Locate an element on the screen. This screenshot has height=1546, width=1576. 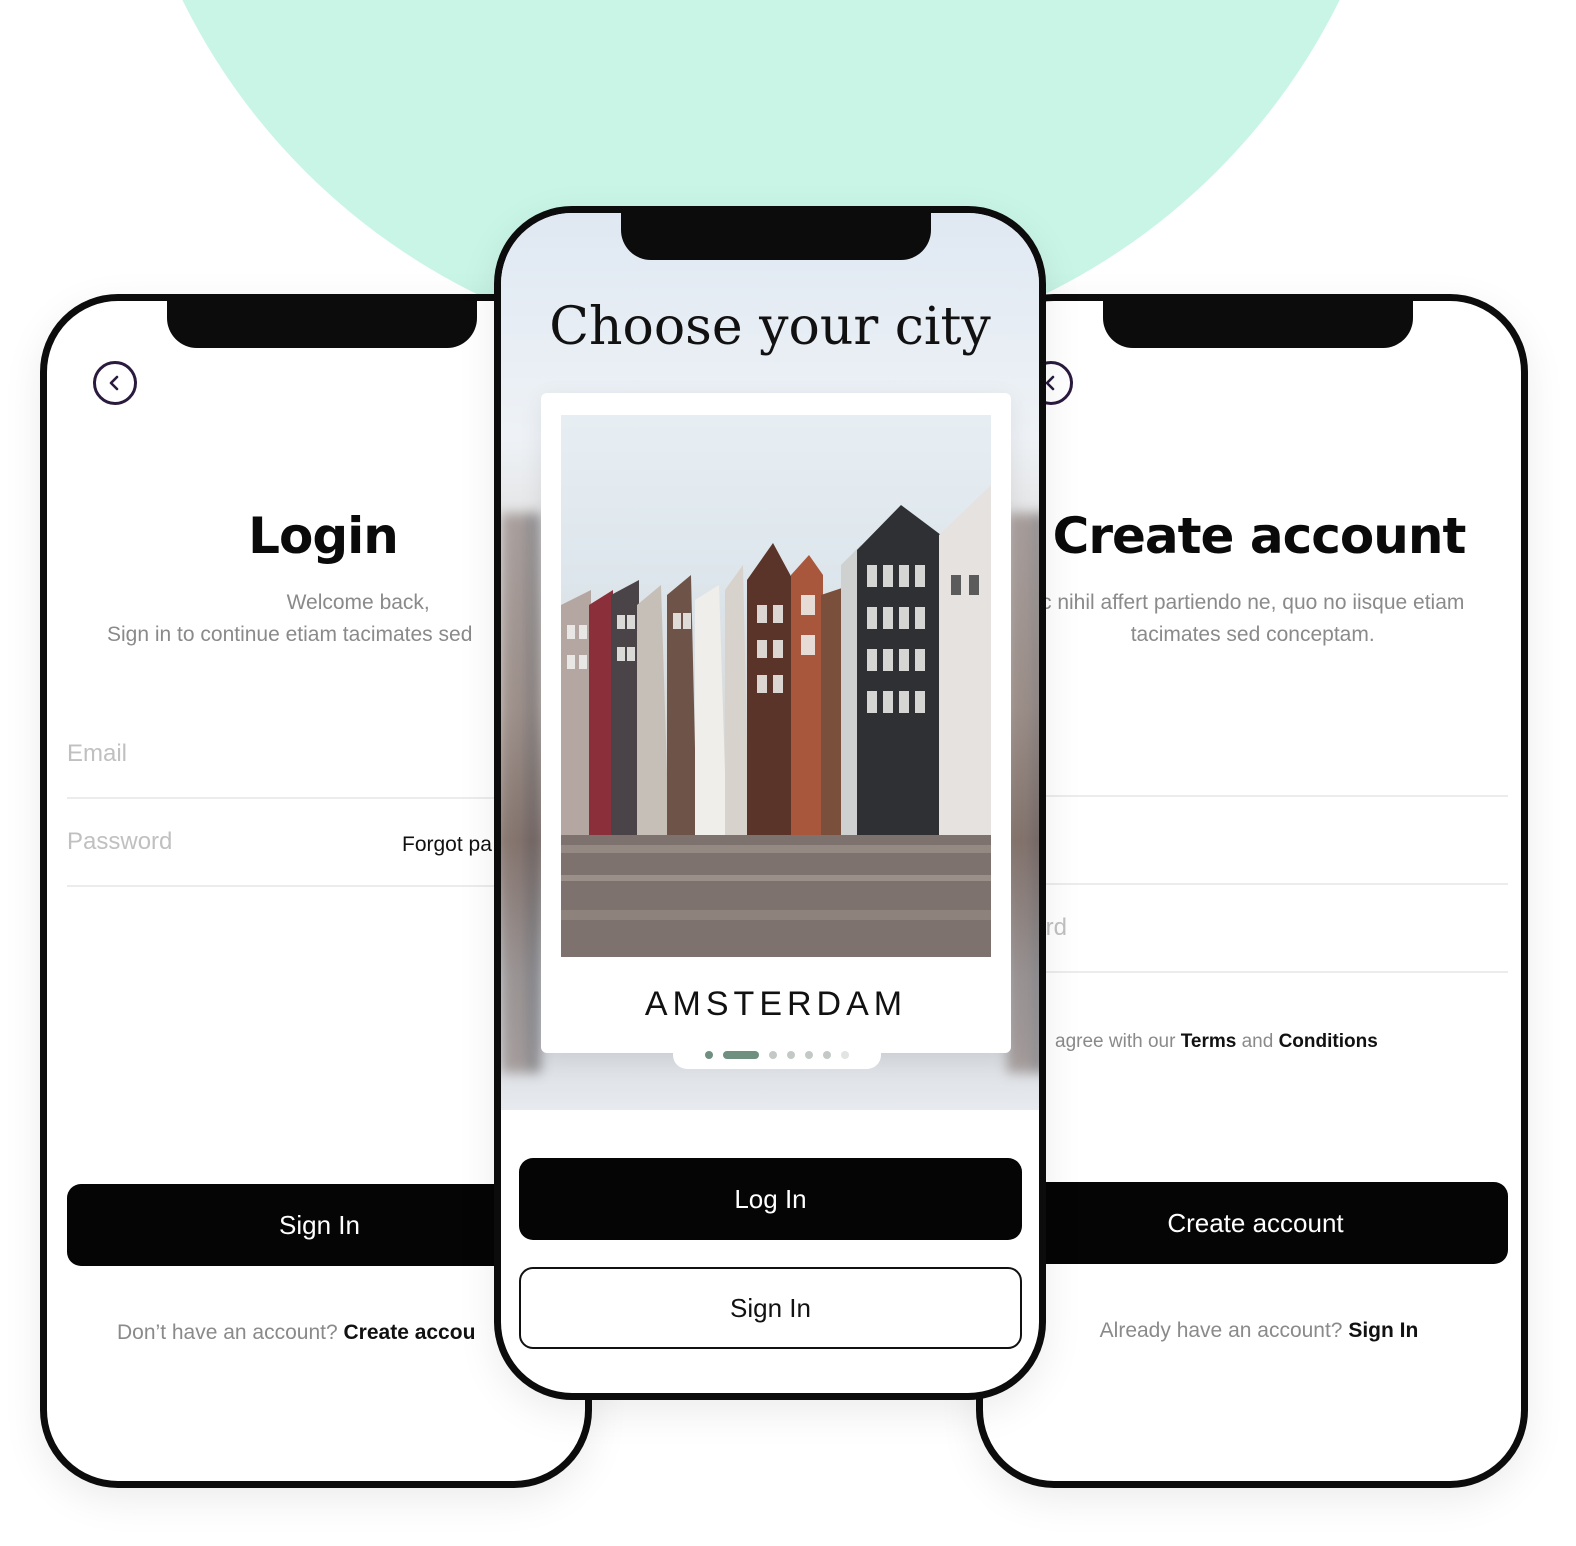
canal-houses-illustration is located at coordinates (776, 721).